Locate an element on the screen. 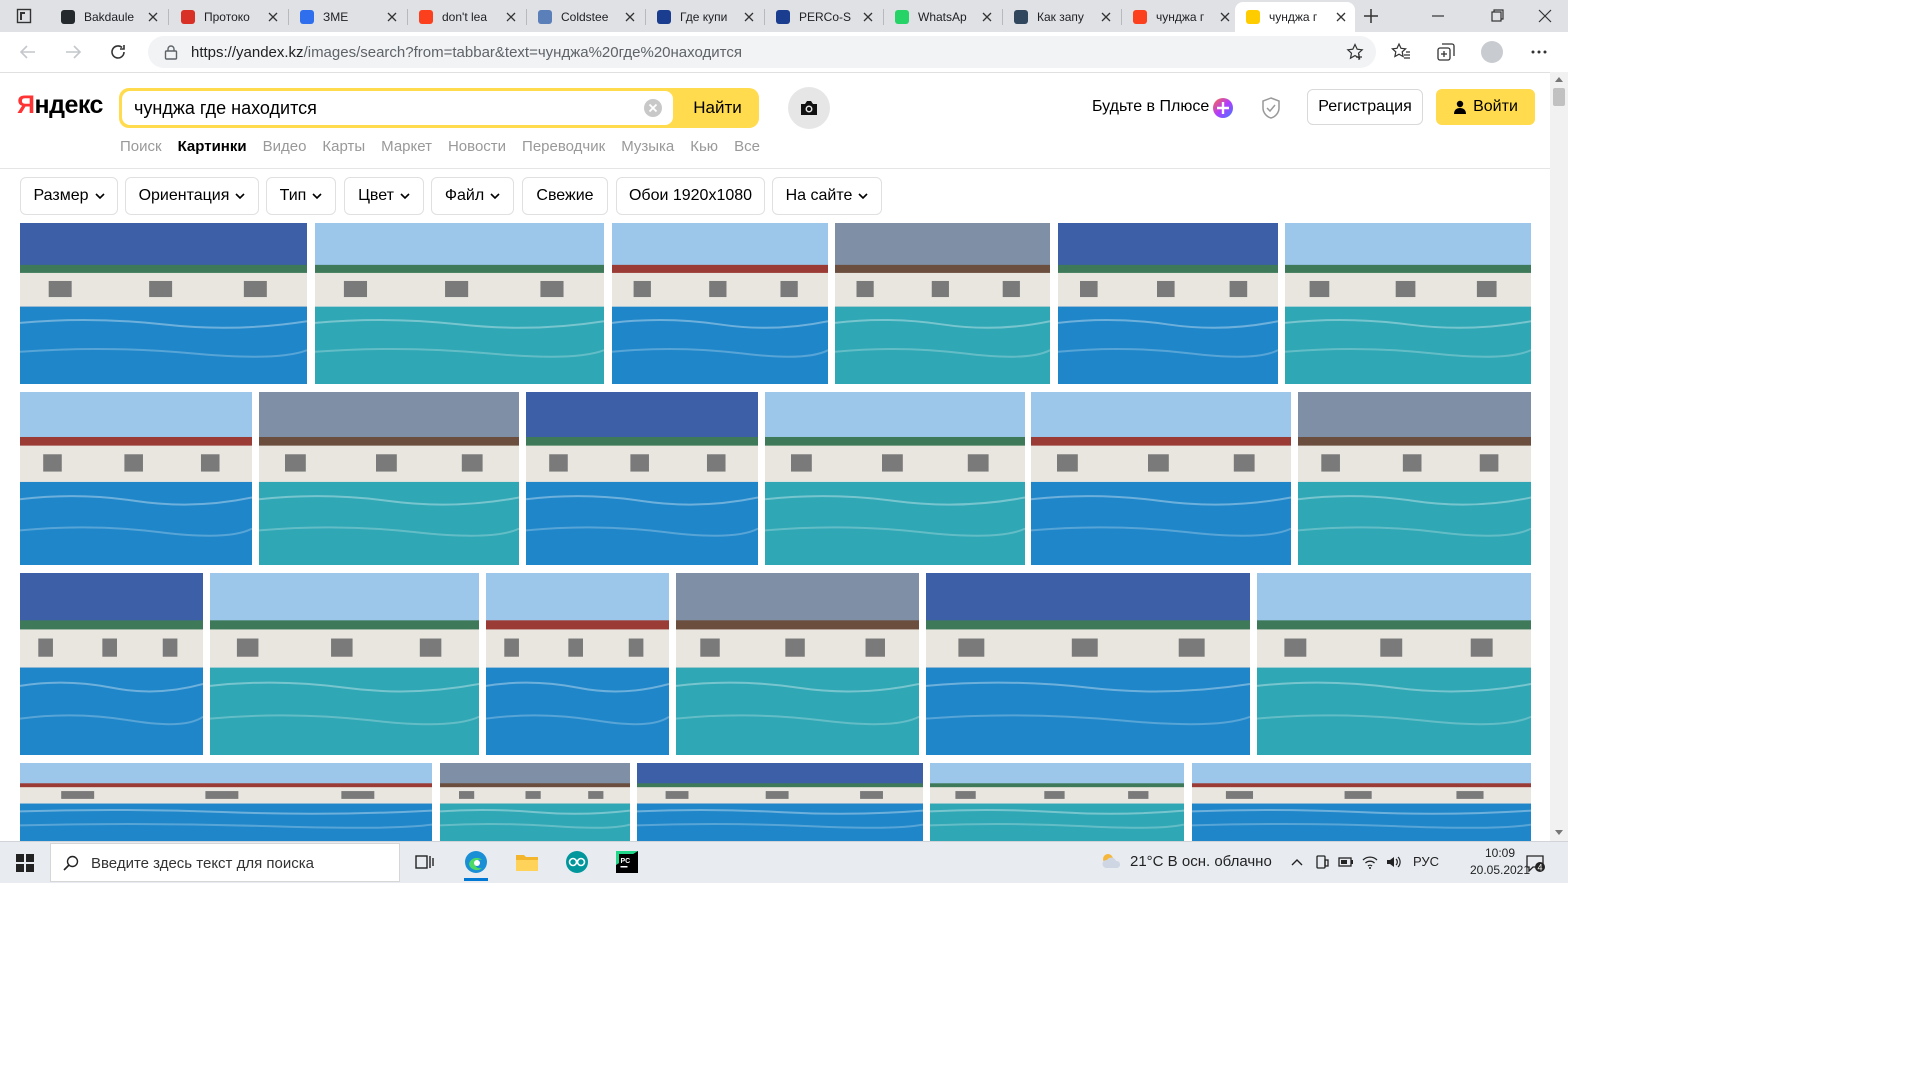 This screenshot has width=1920, height=1080. search-input is located at coordinates (384, 108).